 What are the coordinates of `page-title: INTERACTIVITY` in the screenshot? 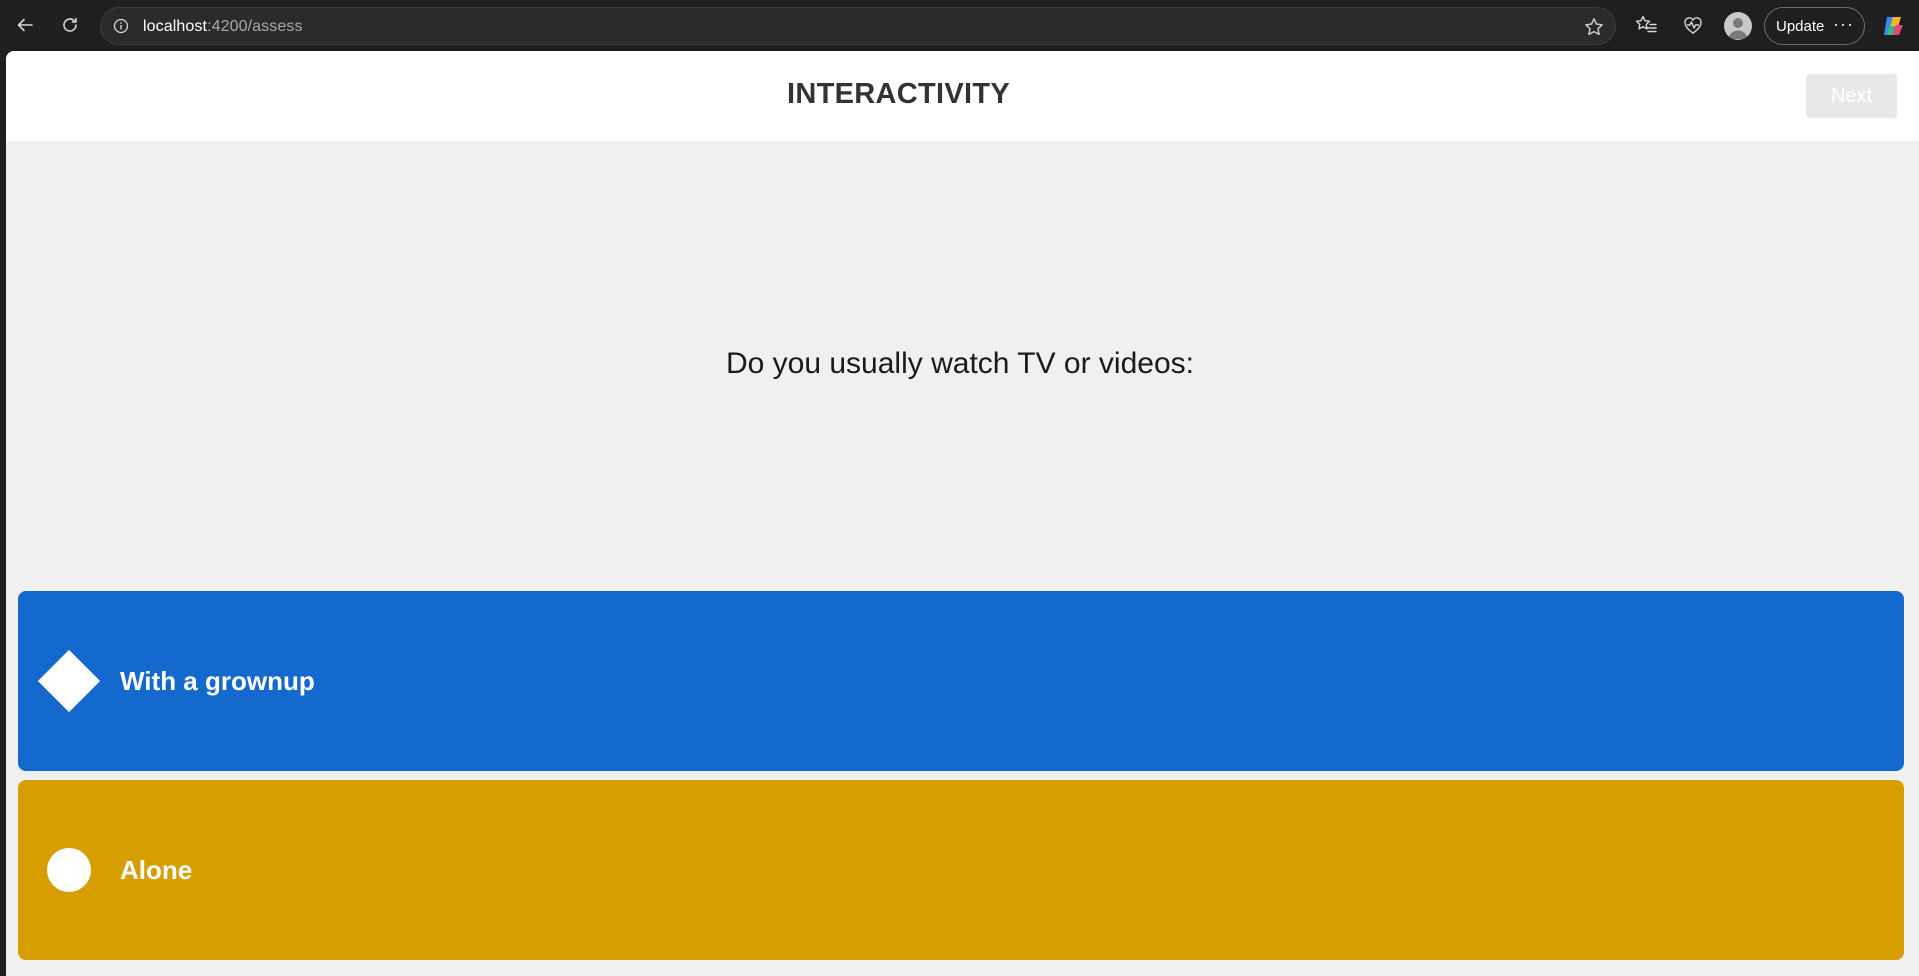 It's located at (898, 94).